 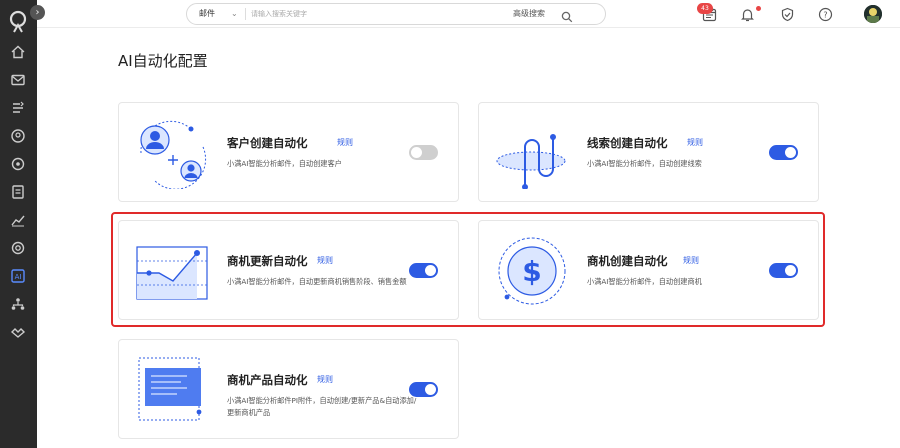 What do you see at coordinates (267, 143) in the screenshot?
I see `card-title: 客户创建自动化` at bounding box center [267, 143].